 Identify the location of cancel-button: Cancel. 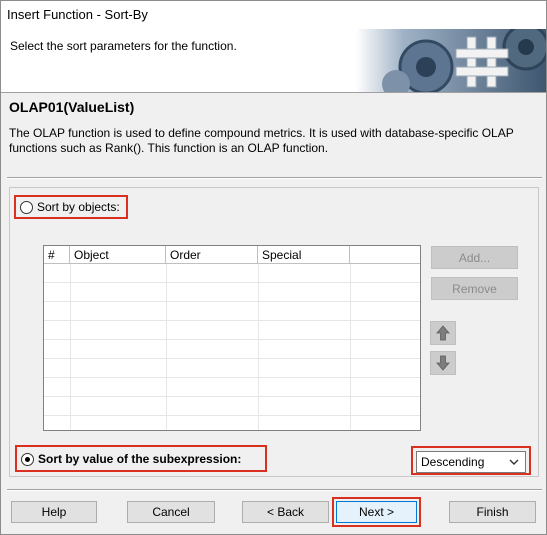
(171, 512).